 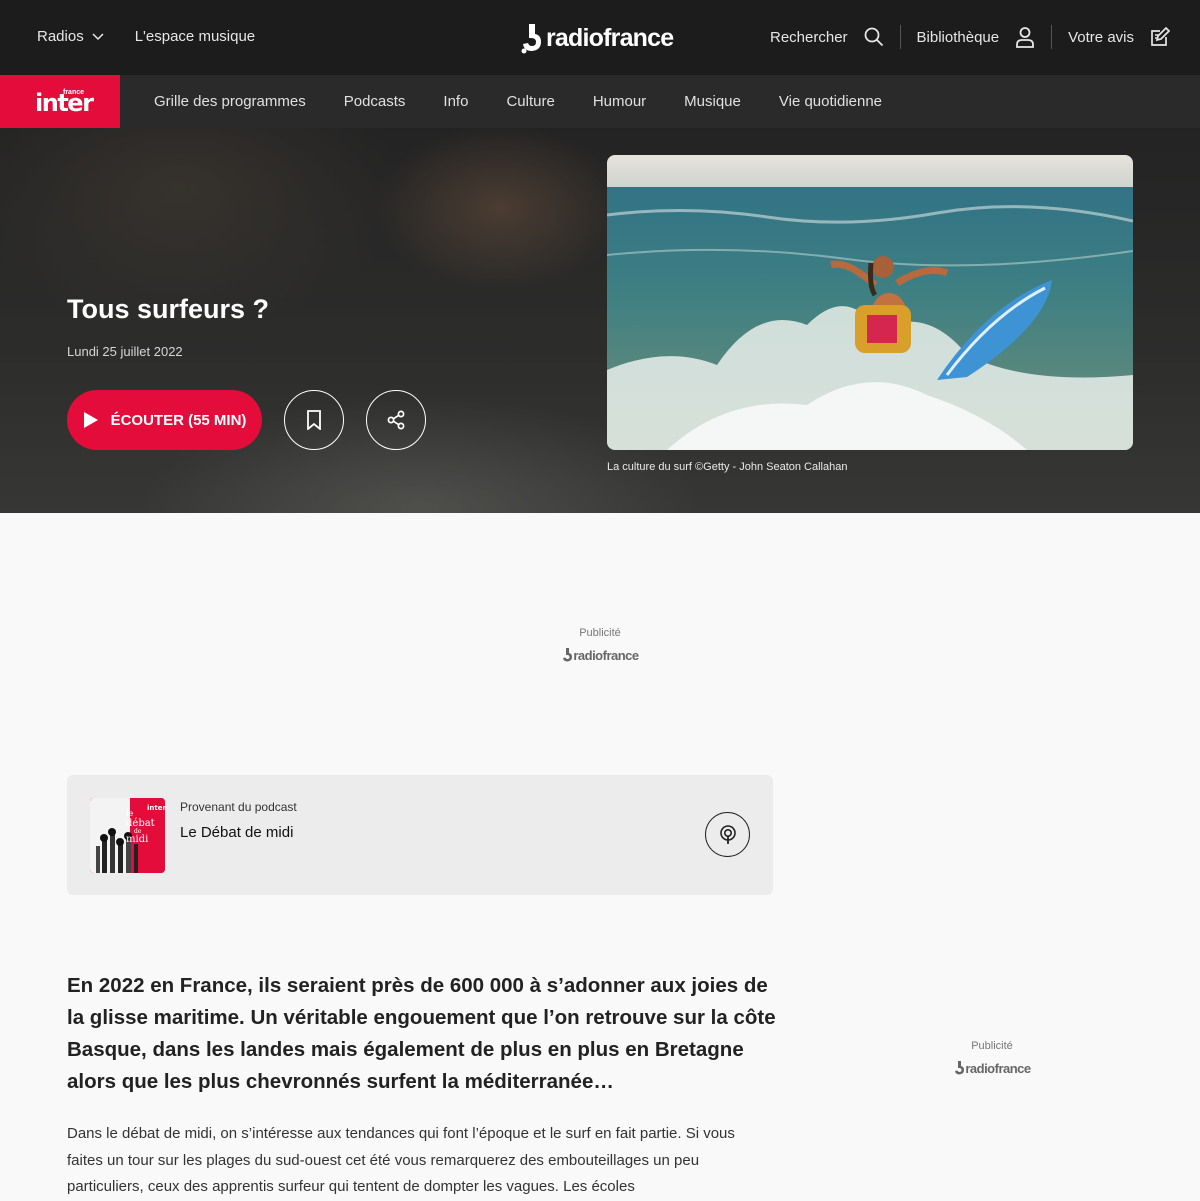 I want to click on podcast-icon, so click(x=727, y=834).